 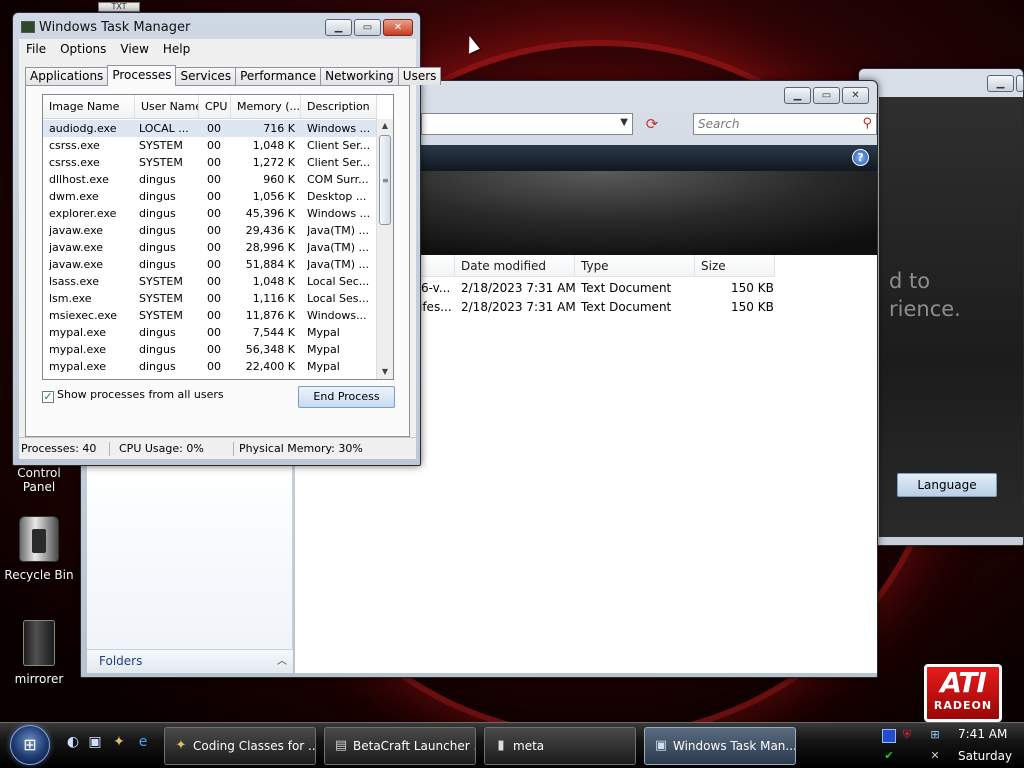 I want to click on volume-muted-icon: ✕, so click(x=935, y=756).